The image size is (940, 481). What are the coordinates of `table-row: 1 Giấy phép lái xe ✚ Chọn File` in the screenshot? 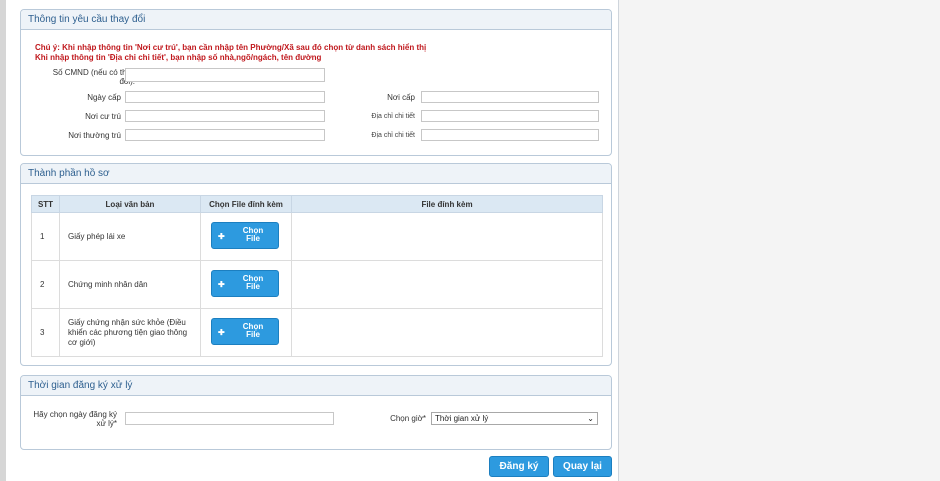 It's located at (317, 236).